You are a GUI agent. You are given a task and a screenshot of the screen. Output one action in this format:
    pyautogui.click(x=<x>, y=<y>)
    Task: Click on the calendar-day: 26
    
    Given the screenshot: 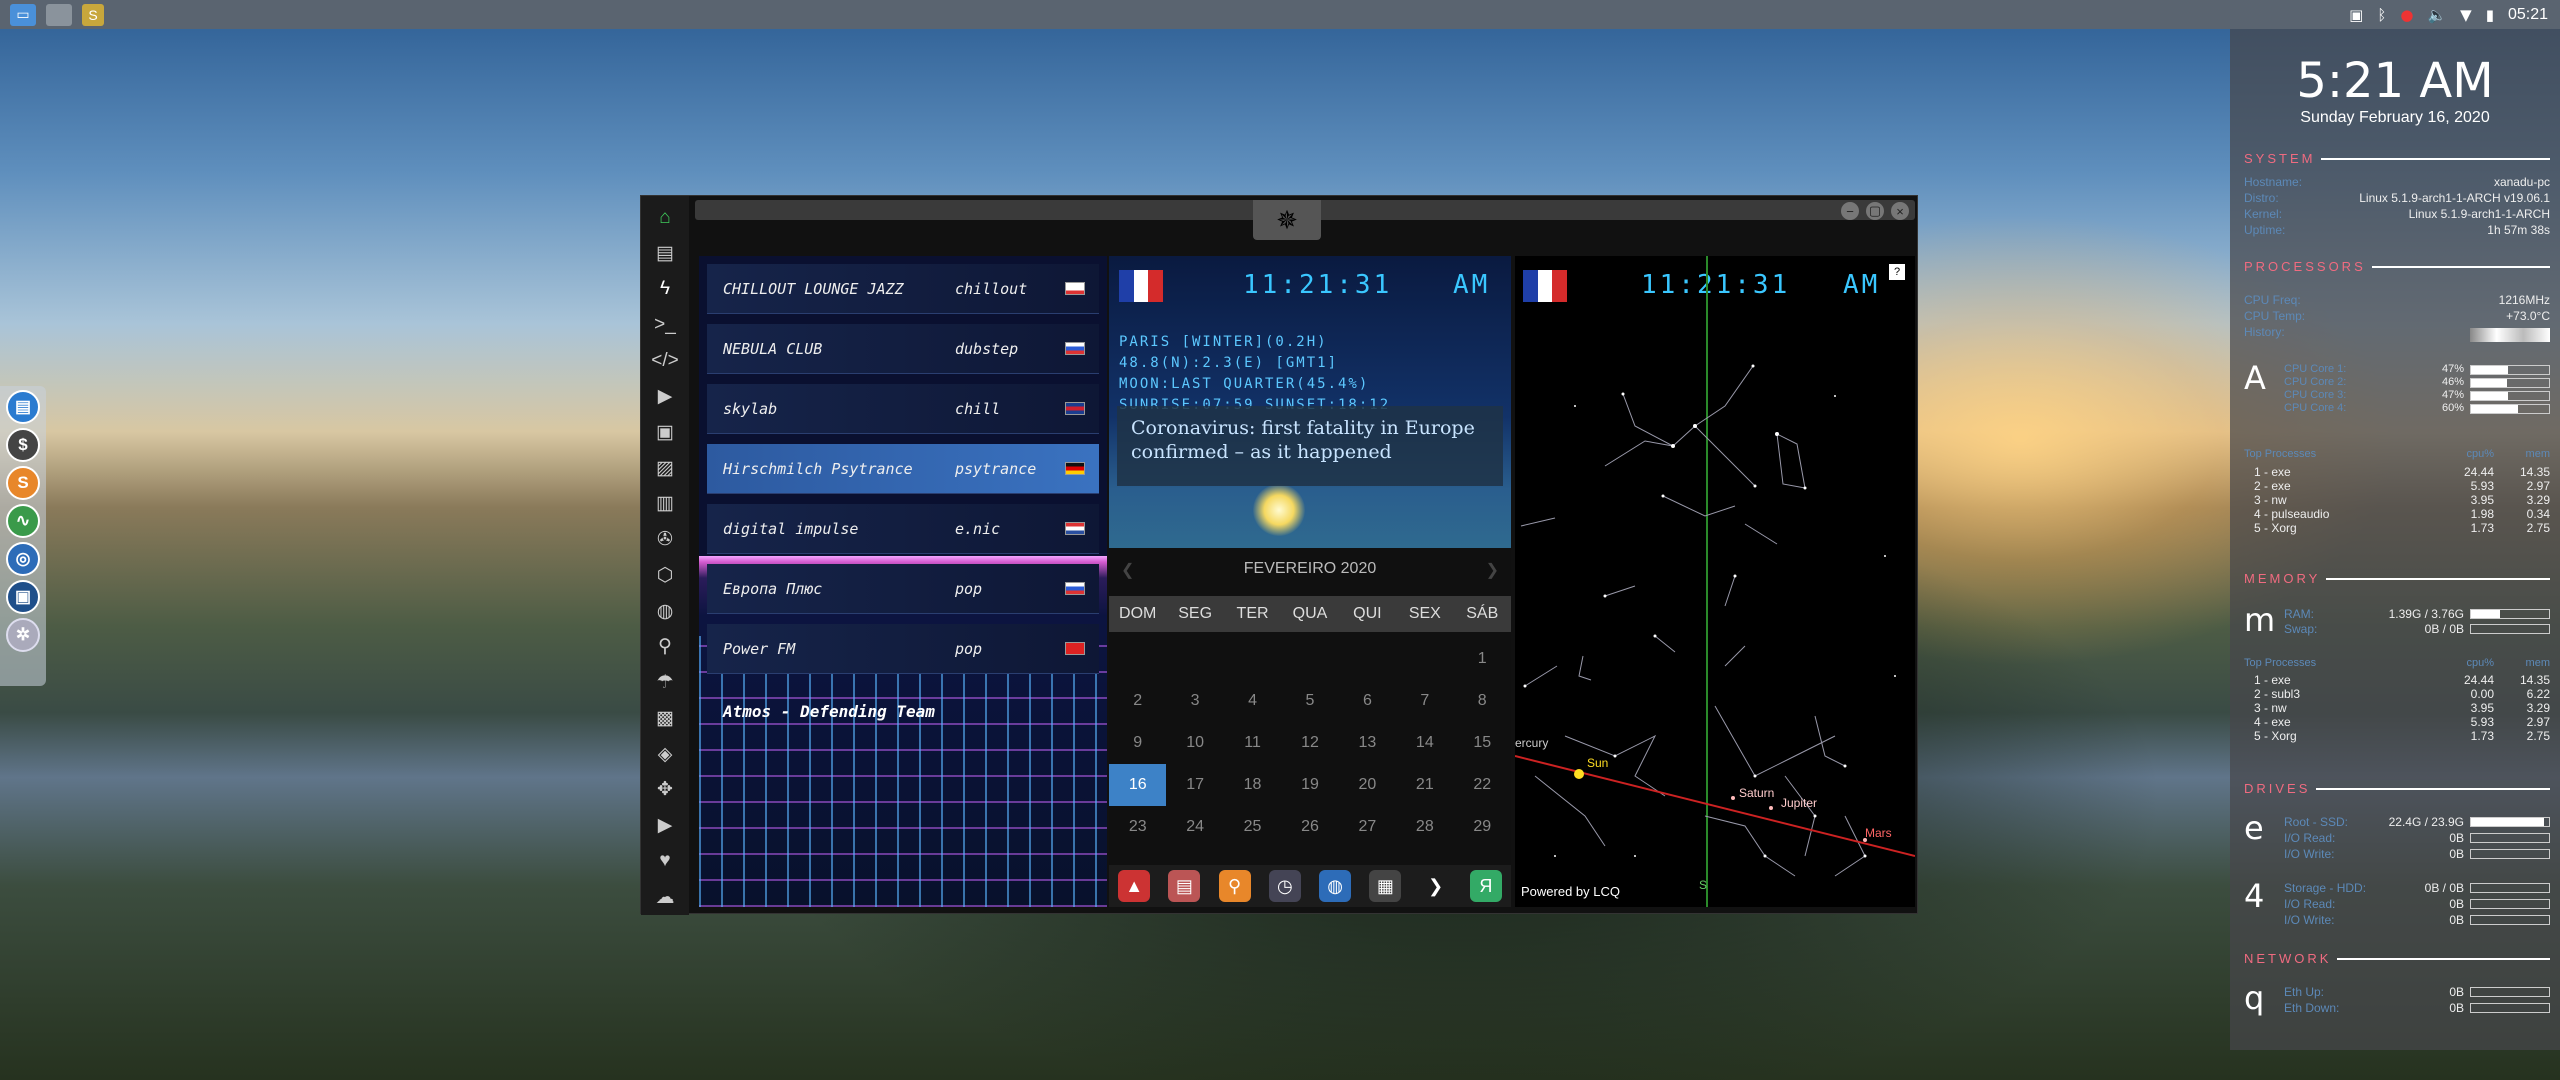 What is the action you would take?
    pyautogui.click(x=1309, y=827)
    